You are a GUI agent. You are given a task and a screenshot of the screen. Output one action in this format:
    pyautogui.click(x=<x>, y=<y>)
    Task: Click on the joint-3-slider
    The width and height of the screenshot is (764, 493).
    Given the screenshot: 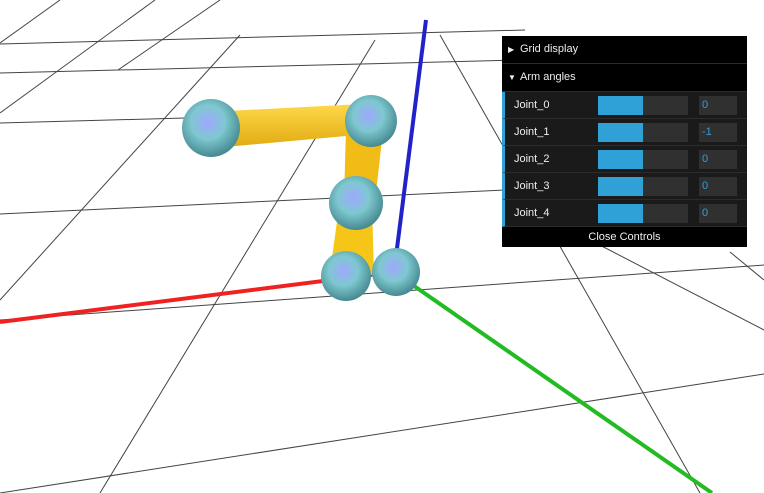 What is the action you would take?
    pyautogui.click(x=643, y=186)
    